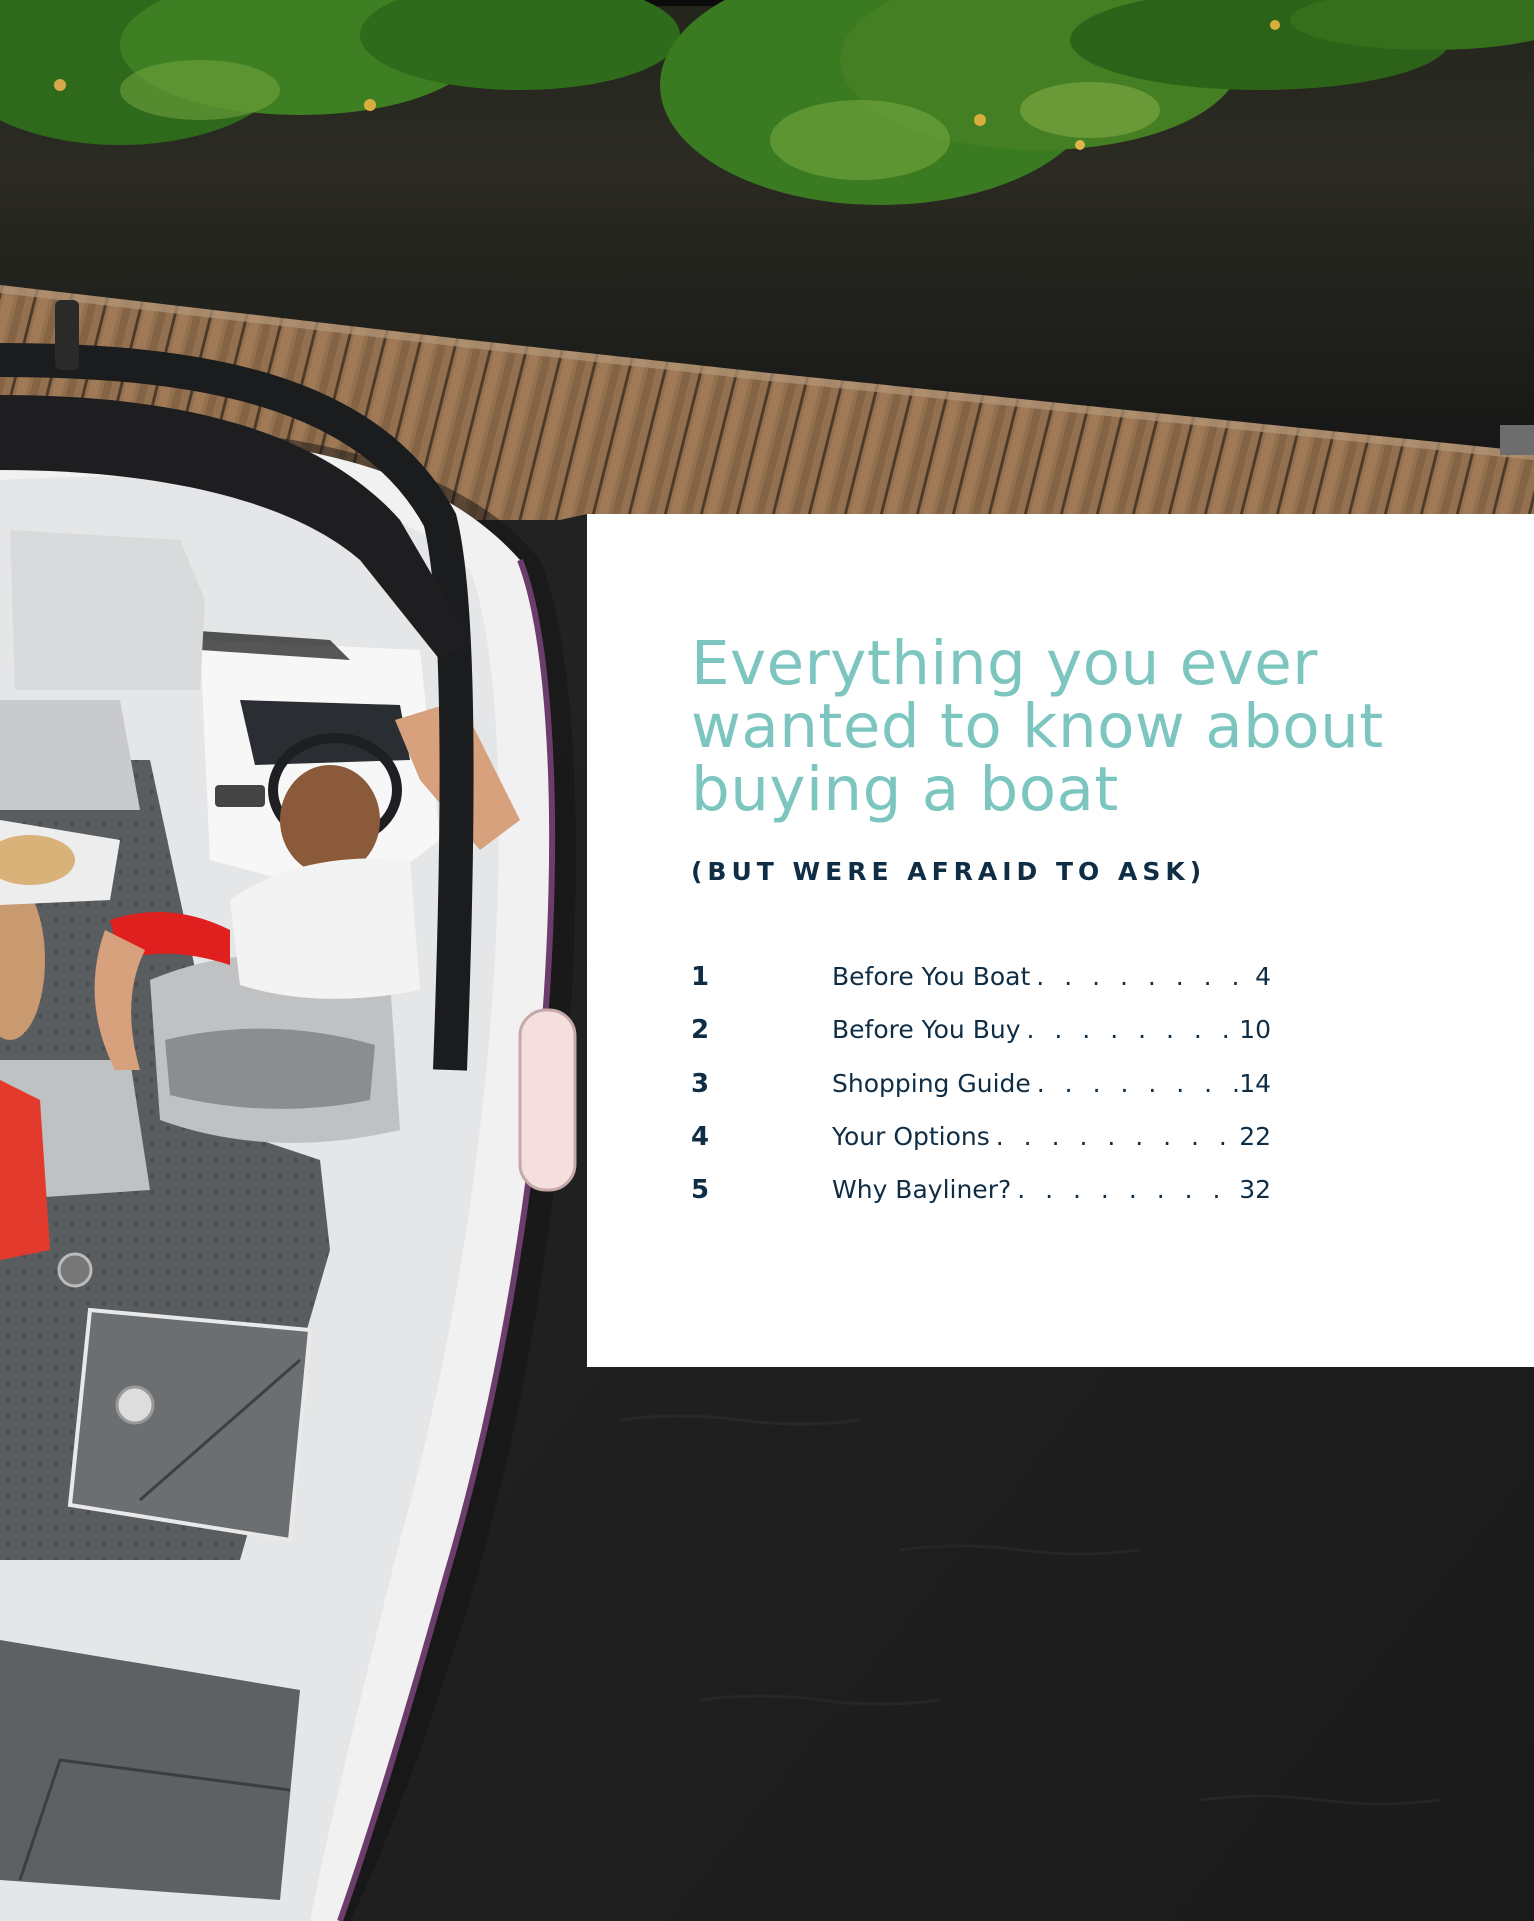 The height and width of the screenshot is (1921, 1534). I want to click on toc-item-number: 3, so click(700, 1083).